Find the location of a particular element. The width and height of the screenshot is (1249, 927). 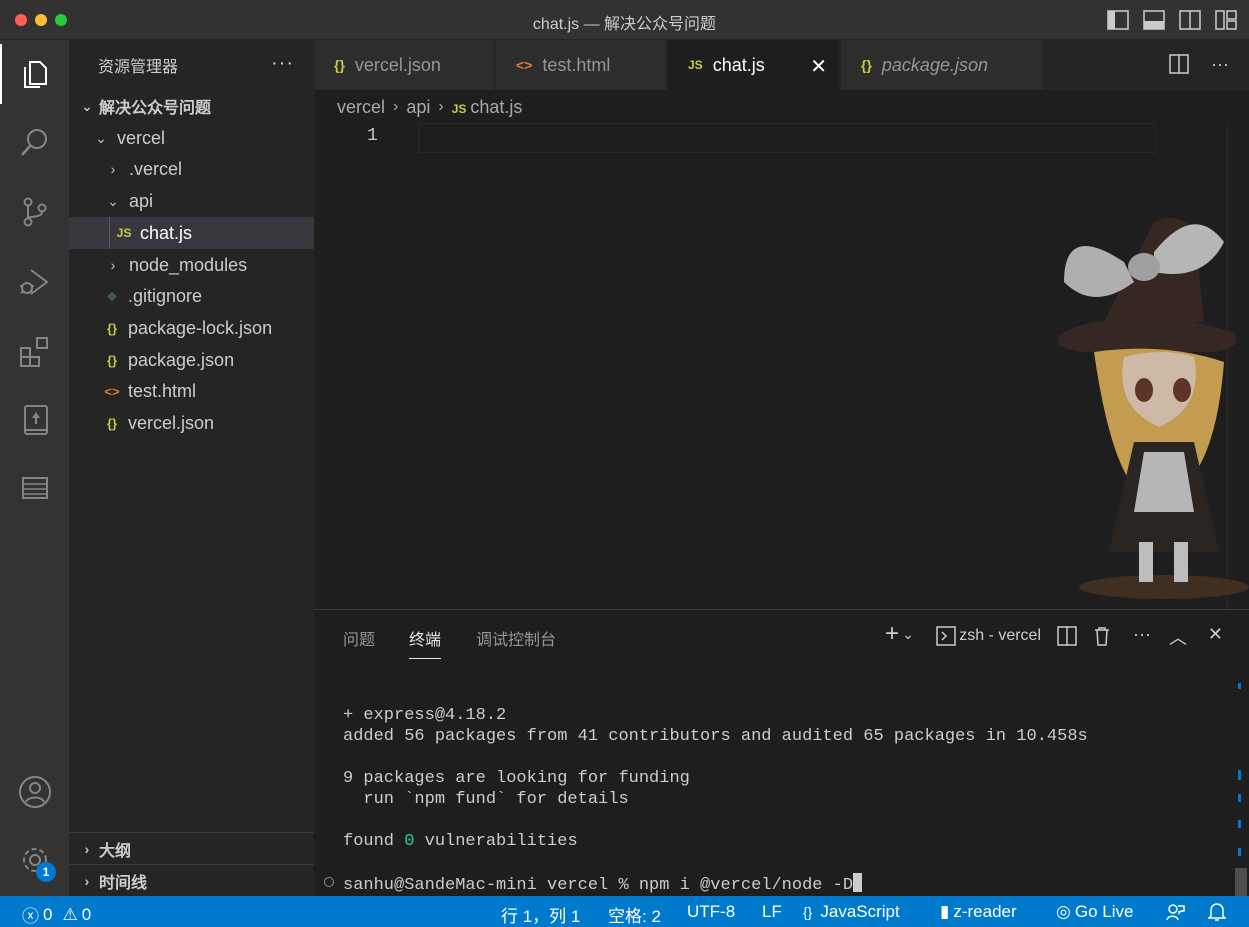

tree-folder-node-modules: › node_modules is located at coordinates (191, 265).